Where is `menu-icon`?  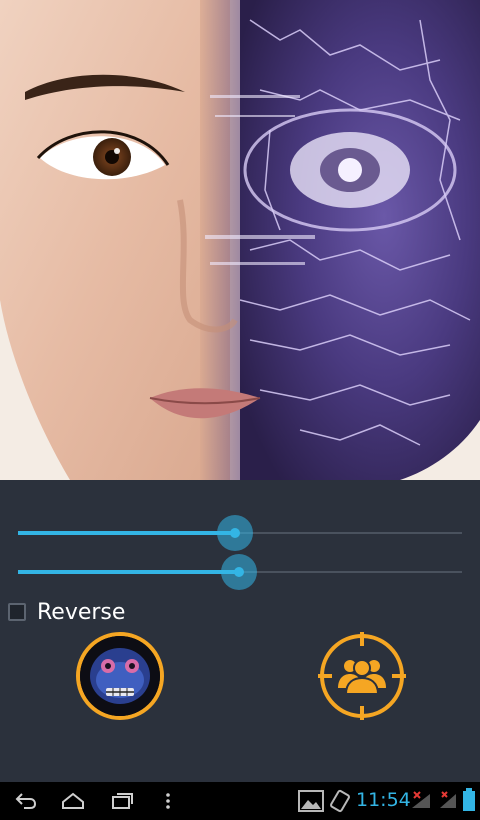
menu-icon is located at coordinates (168, 801).